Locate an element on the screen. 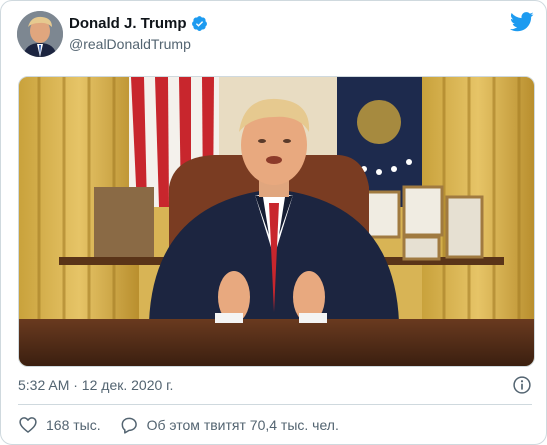 The image size is (547, 445). discussion-count: Об этом твитят 70,4 тыс. чел. is located at coordinates (242, 425).